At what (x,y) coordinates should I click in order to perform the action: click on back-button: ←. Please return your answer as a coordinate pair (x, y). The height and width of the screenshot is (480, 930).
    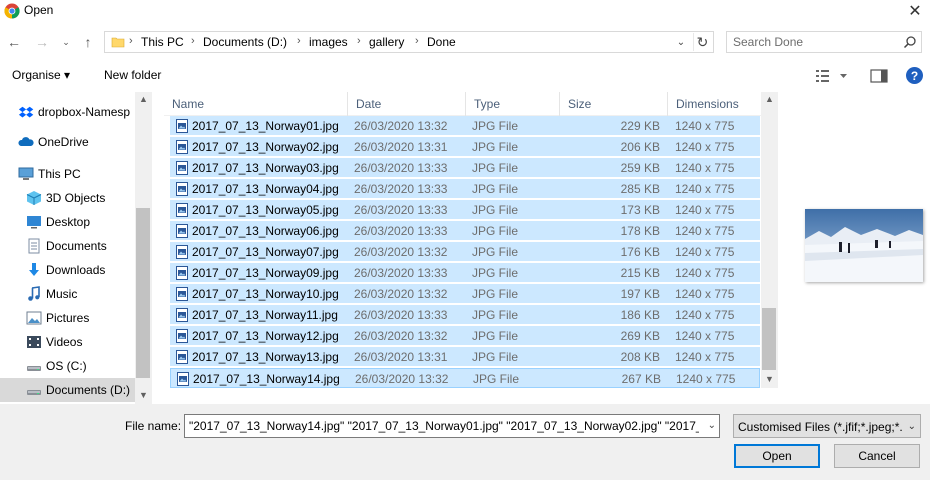
    Looking at the image, I should click on (14, 42).